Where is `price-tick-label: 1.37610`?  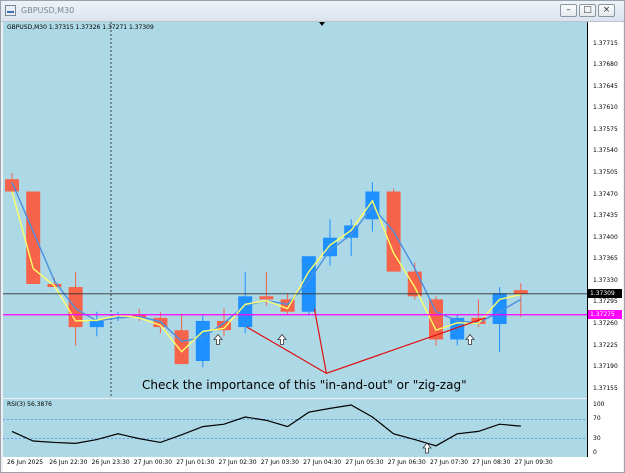 price-tick-label: 1.37610 is located at coordinates (605, 108).